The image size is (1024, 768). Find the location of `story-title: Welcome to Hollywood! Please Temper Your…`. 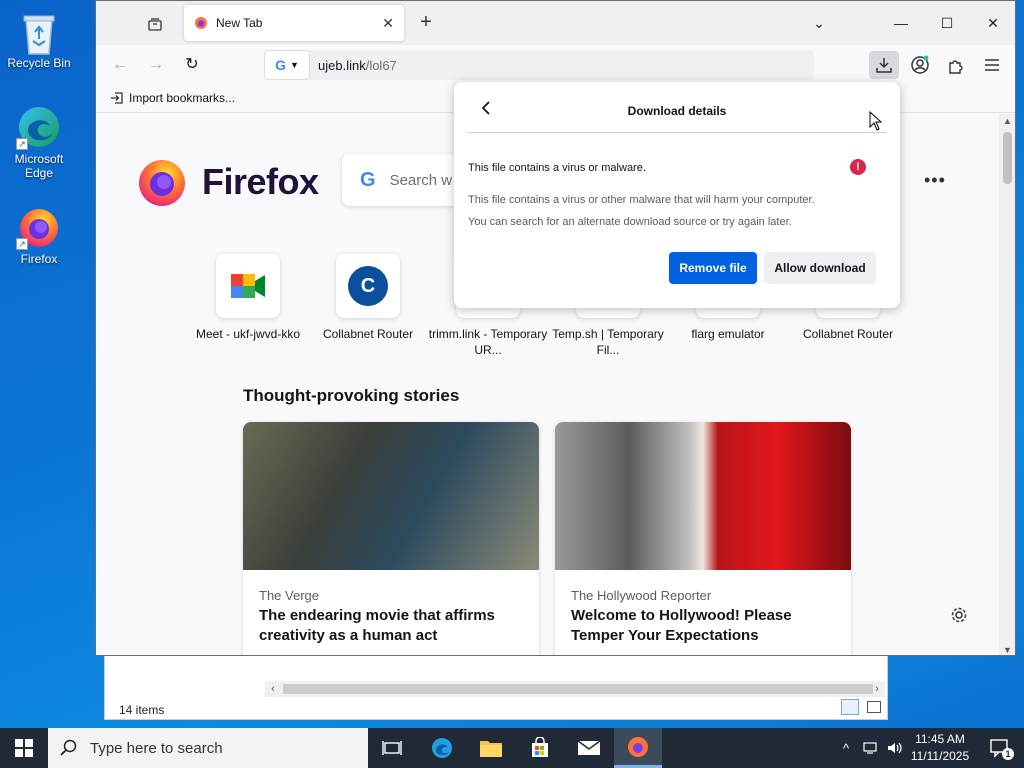

story-title: Welcome to Hollywood! Please Temper Your… is located at coordinates (681, 625).